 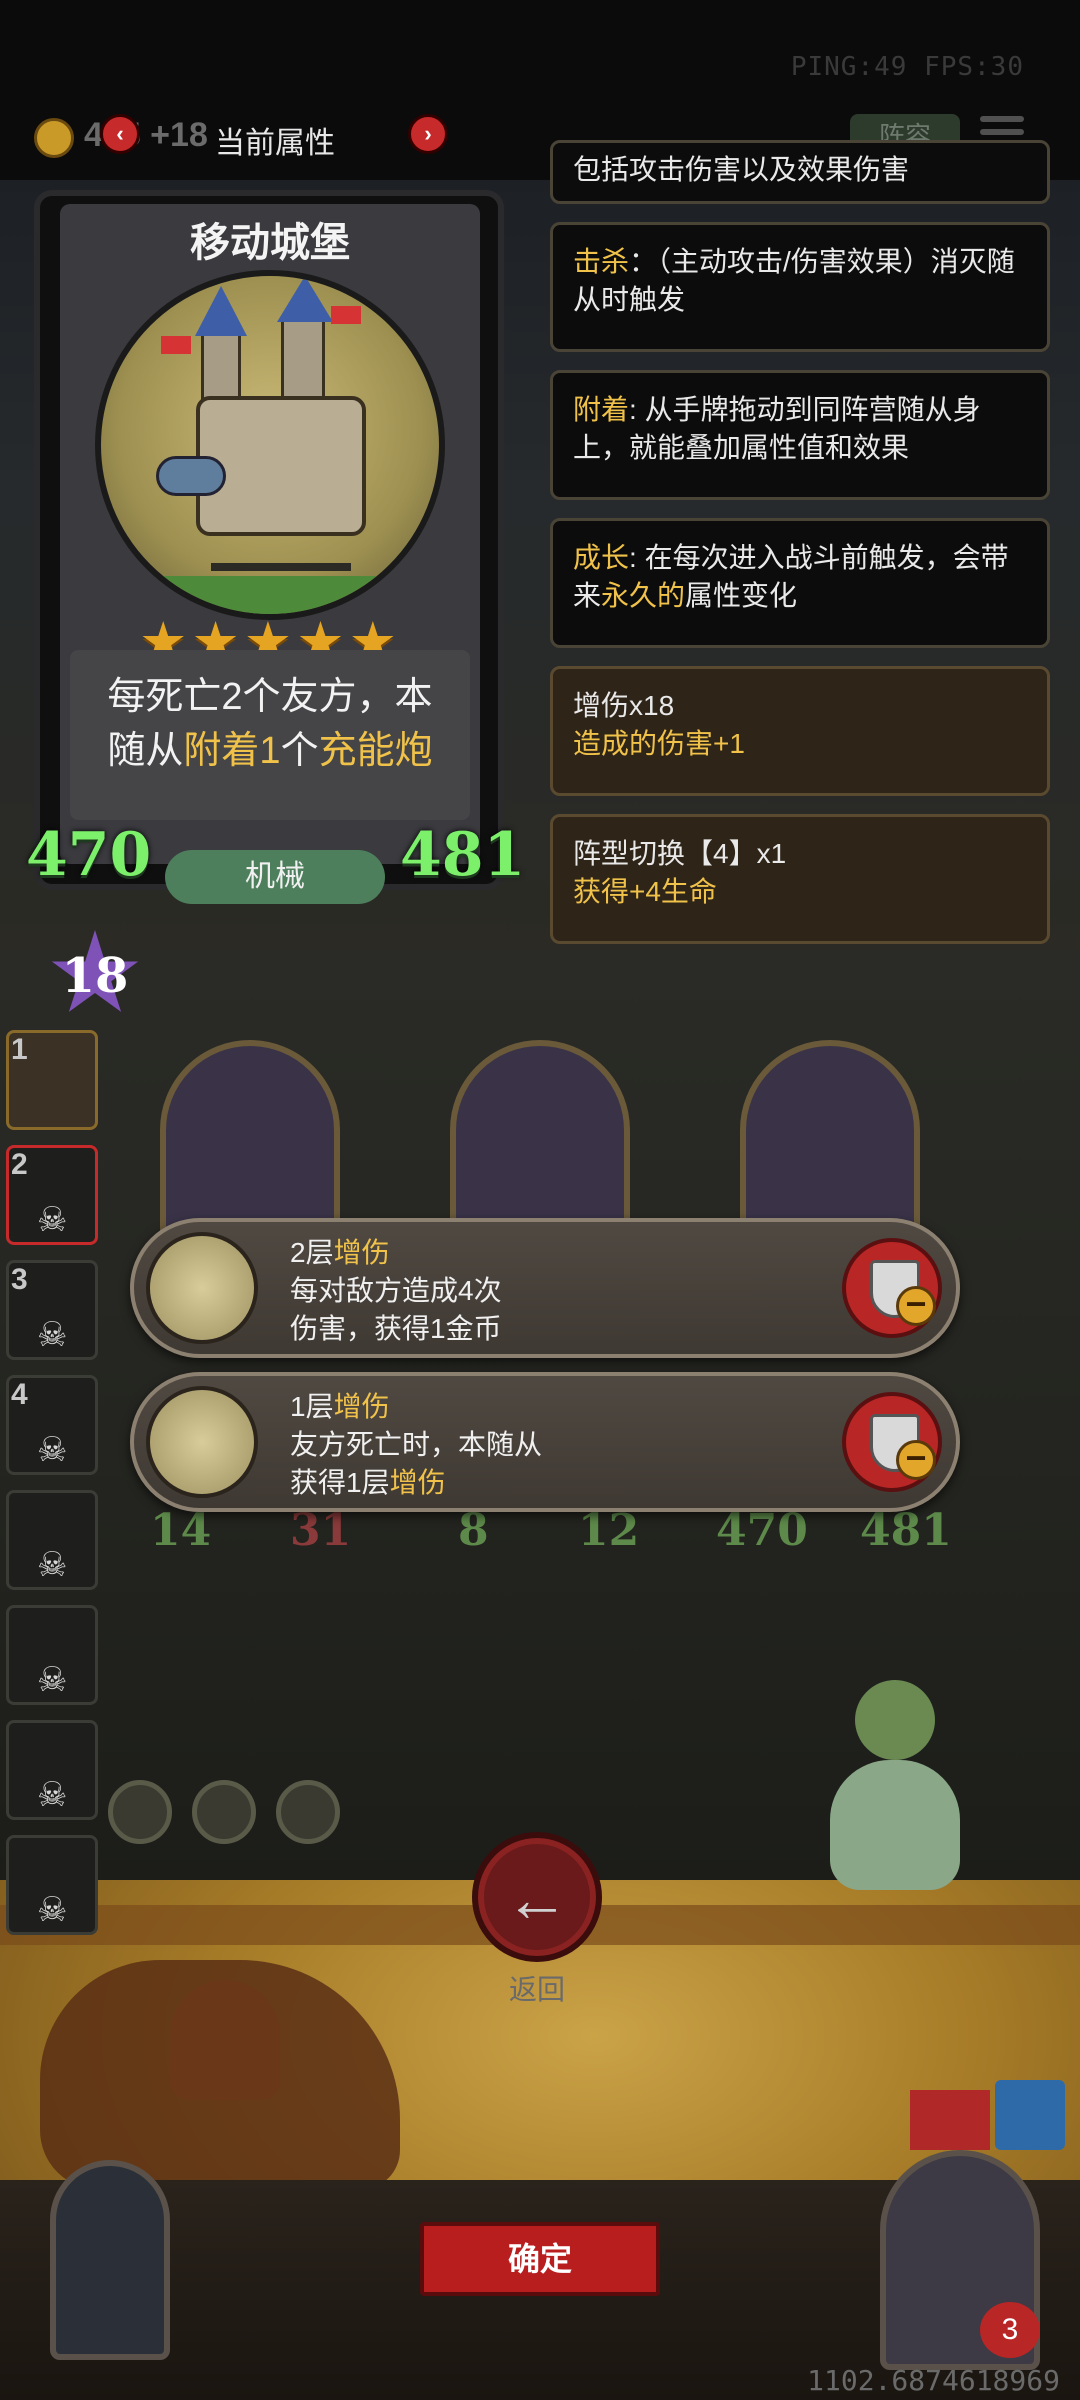 I want to click on keyword-name: 附着, so click(x=601, y=409).